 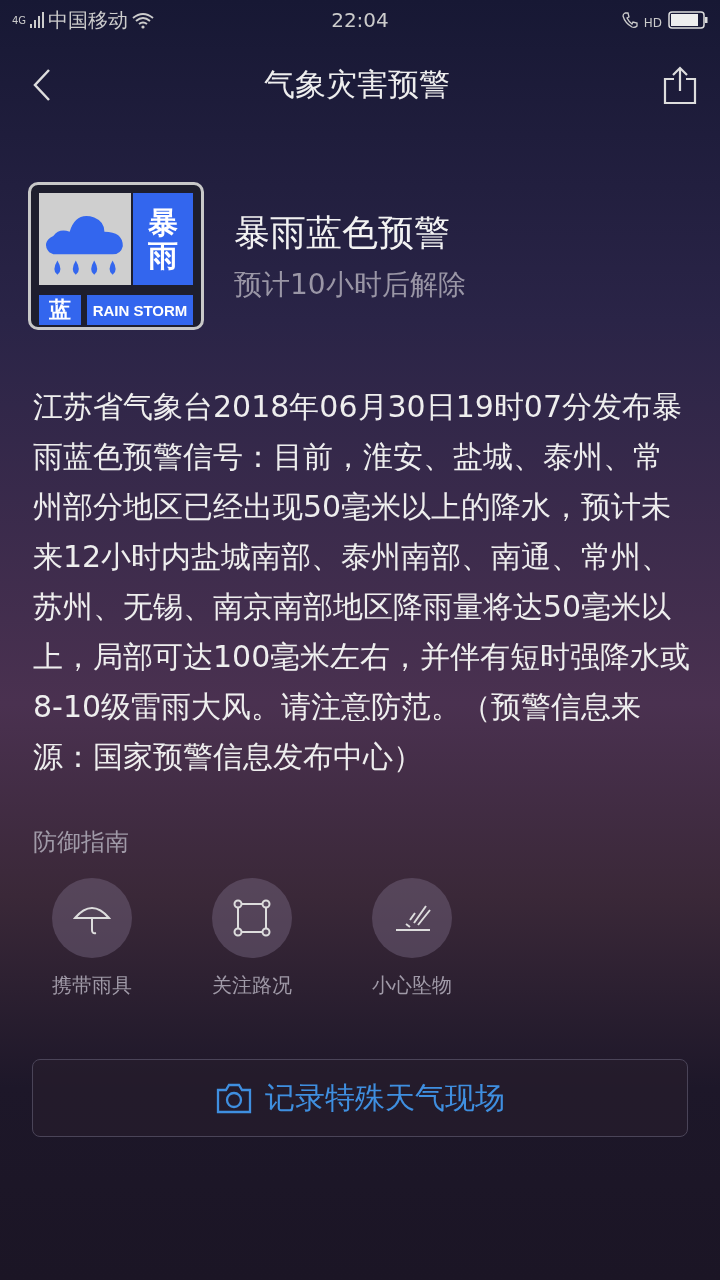 What do you see at coordinates (19, 20) in the screenshot?
I see `network-type: 4G` at bounding box center [19, 20].